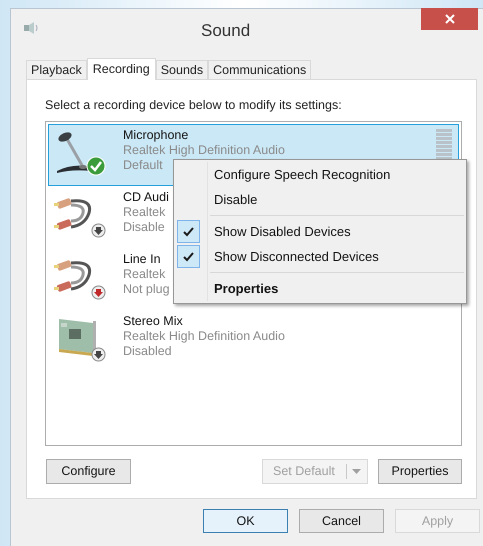  What do you see at coordinates (146, 289) in the screenshot?
I see `device-detail: Not plug` at bounding box center [146, 289].